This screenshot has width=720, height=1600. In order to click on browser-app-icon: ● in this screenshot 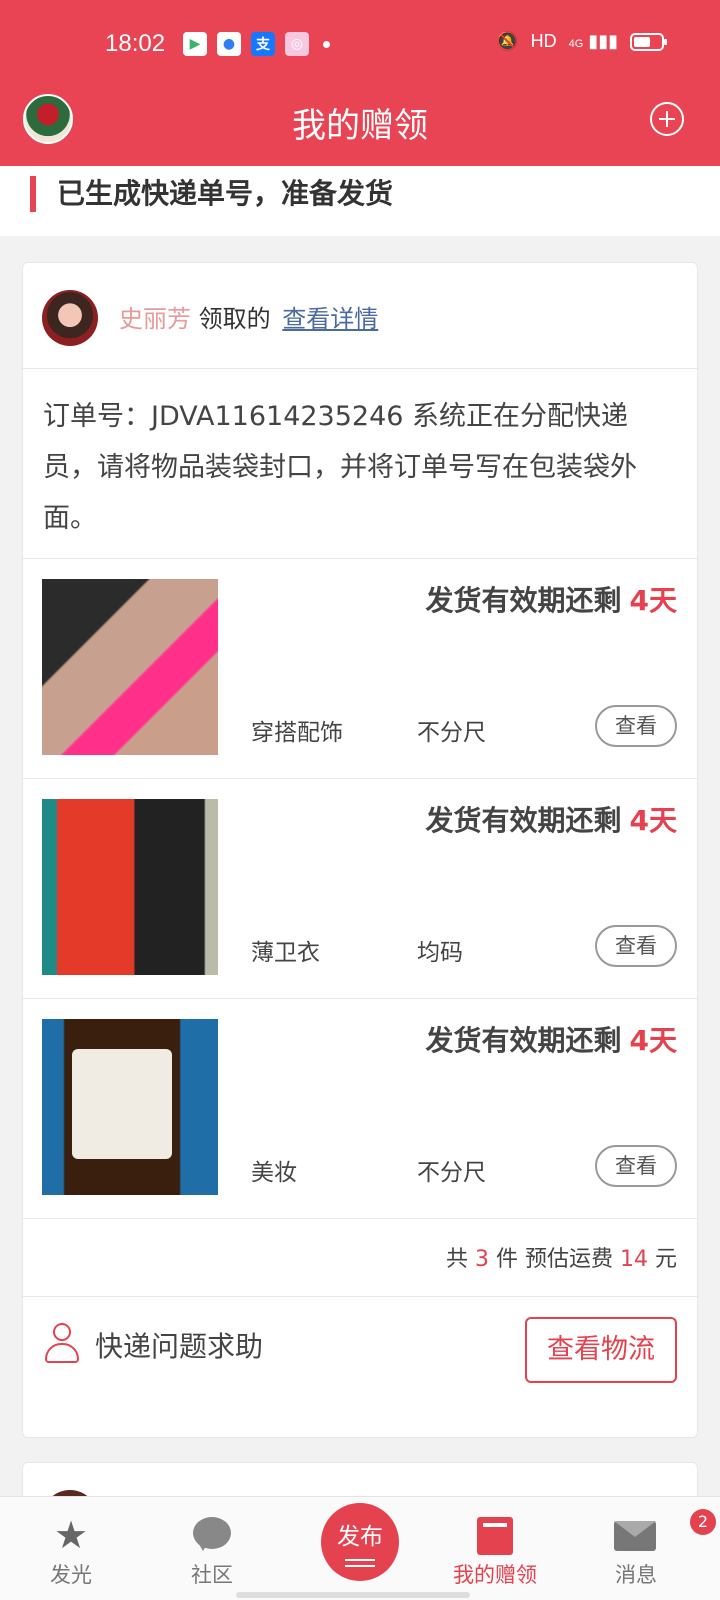, I will do `click(229, 44)`.